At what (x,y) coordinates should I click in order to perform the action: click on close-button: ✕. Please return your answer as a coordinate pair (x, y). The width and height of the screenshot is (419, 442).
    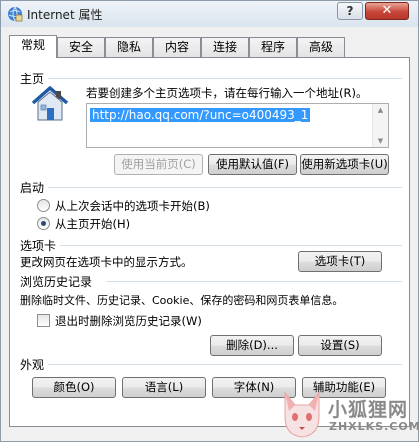
    Looking at the image, I should click on (387, 11).